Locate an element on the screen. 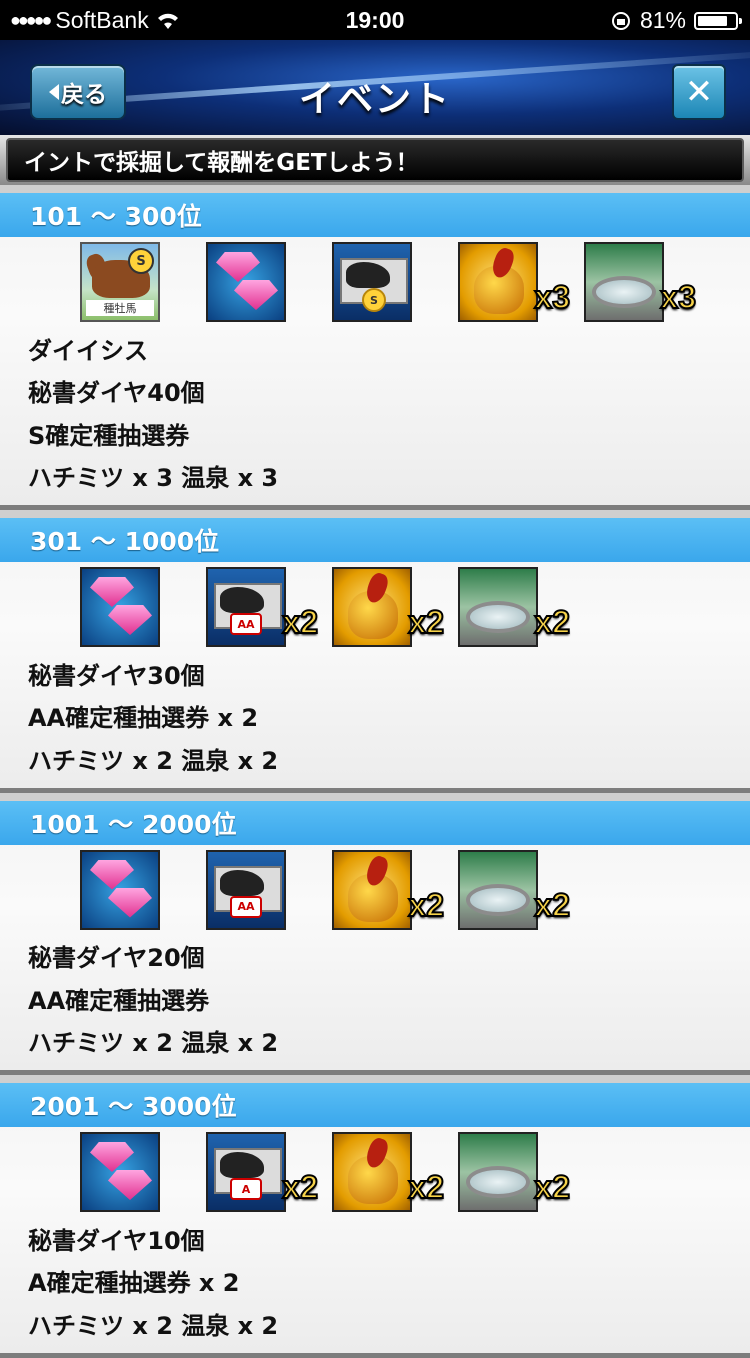 The image size is (750, 1358). reward-line: S確定種抽選券 is located at coordinates (109, 435).